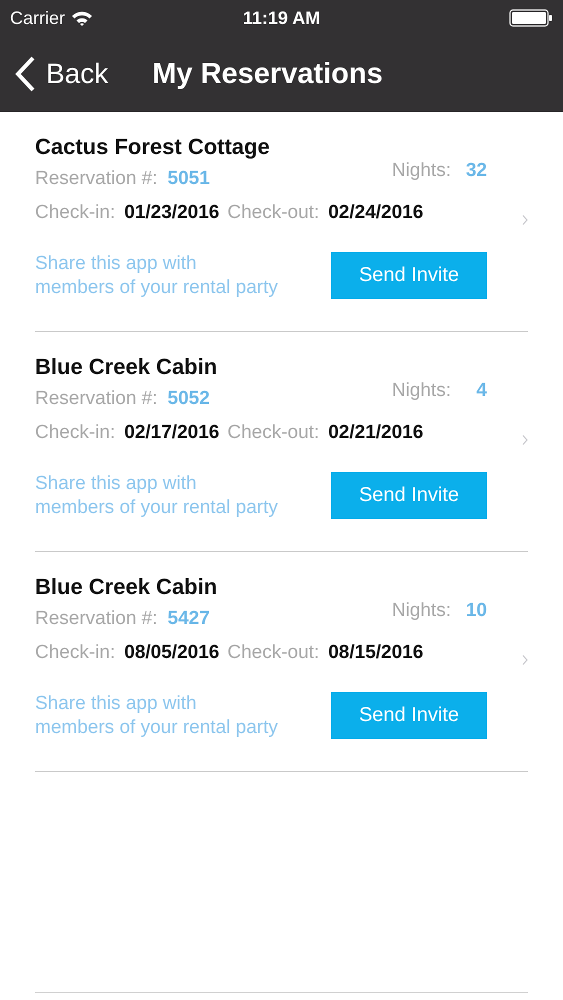  Describe the element at coordinates (189, 179) in the screenshot. I see `reservation-number: 5051` at that location.